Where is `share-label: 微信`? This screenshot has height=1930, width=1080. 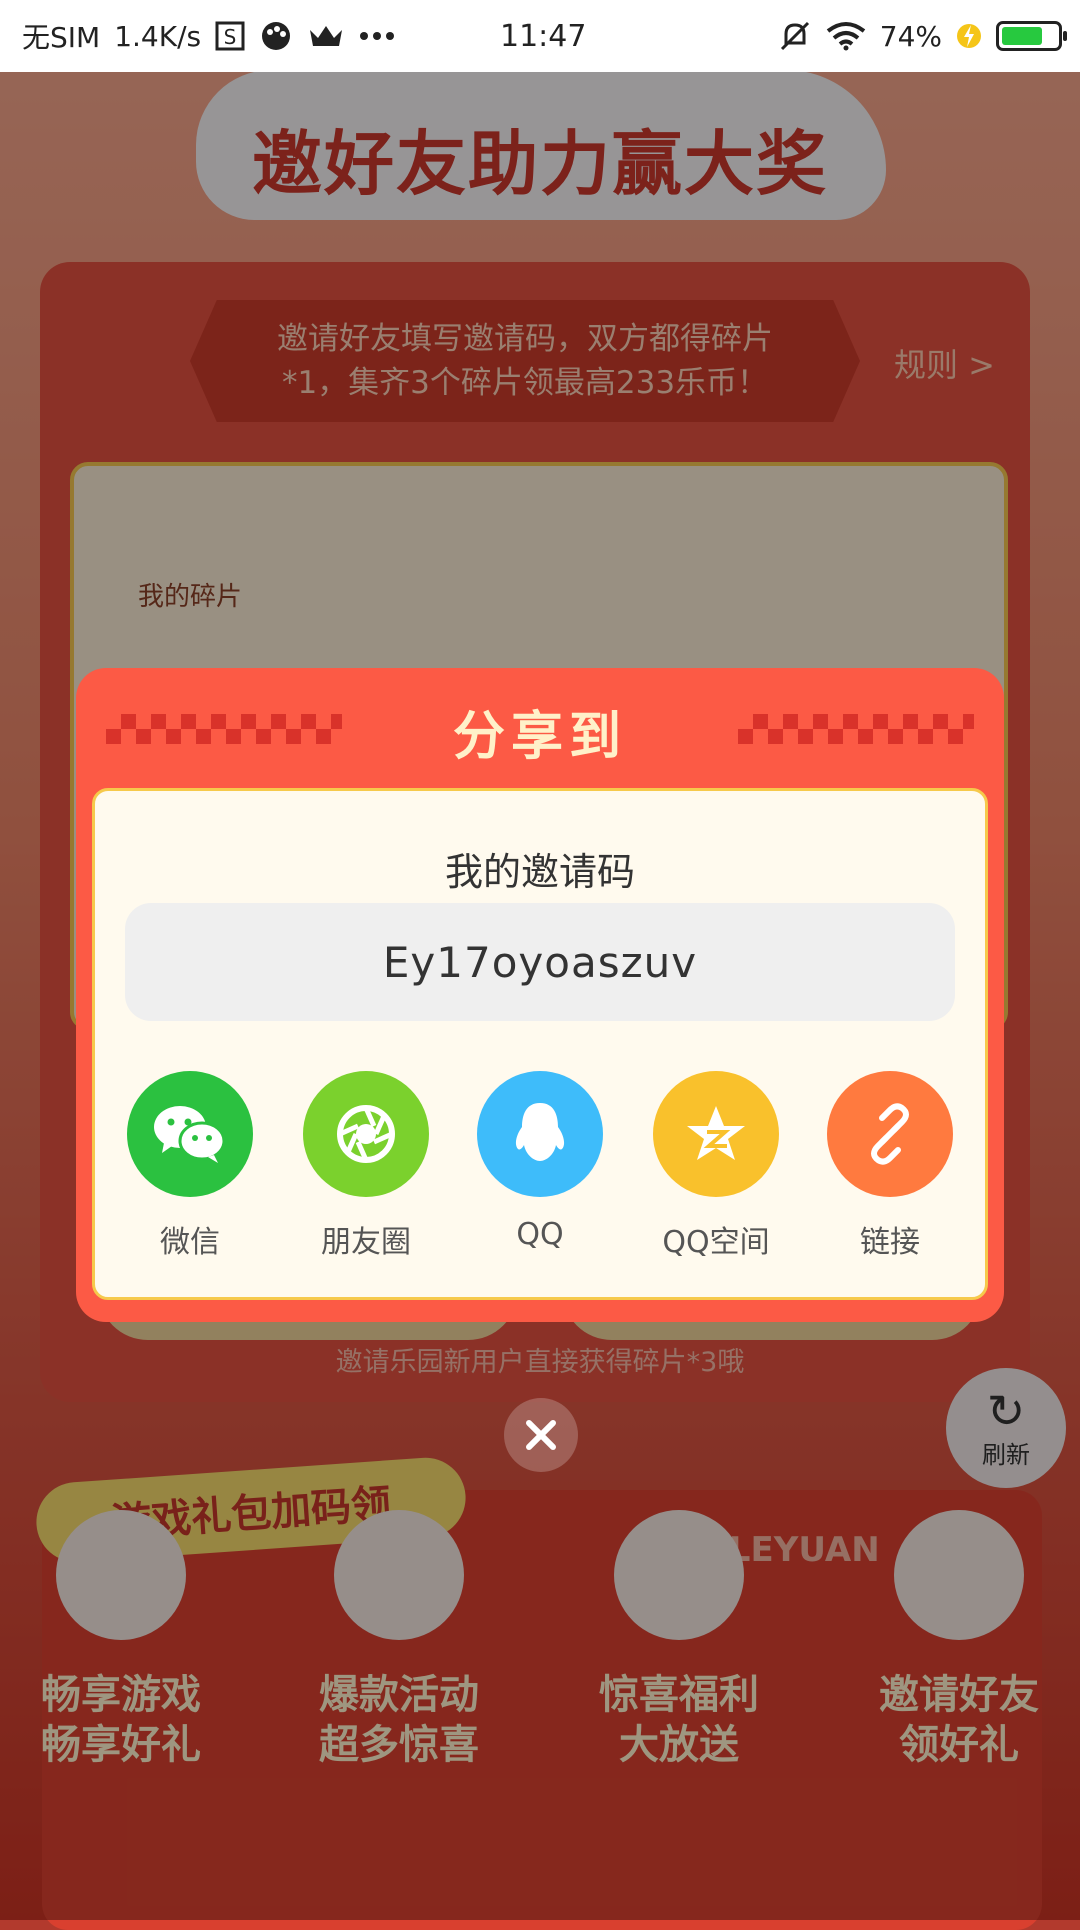 share-label: 微信 is located at coordinates (190, 1242).